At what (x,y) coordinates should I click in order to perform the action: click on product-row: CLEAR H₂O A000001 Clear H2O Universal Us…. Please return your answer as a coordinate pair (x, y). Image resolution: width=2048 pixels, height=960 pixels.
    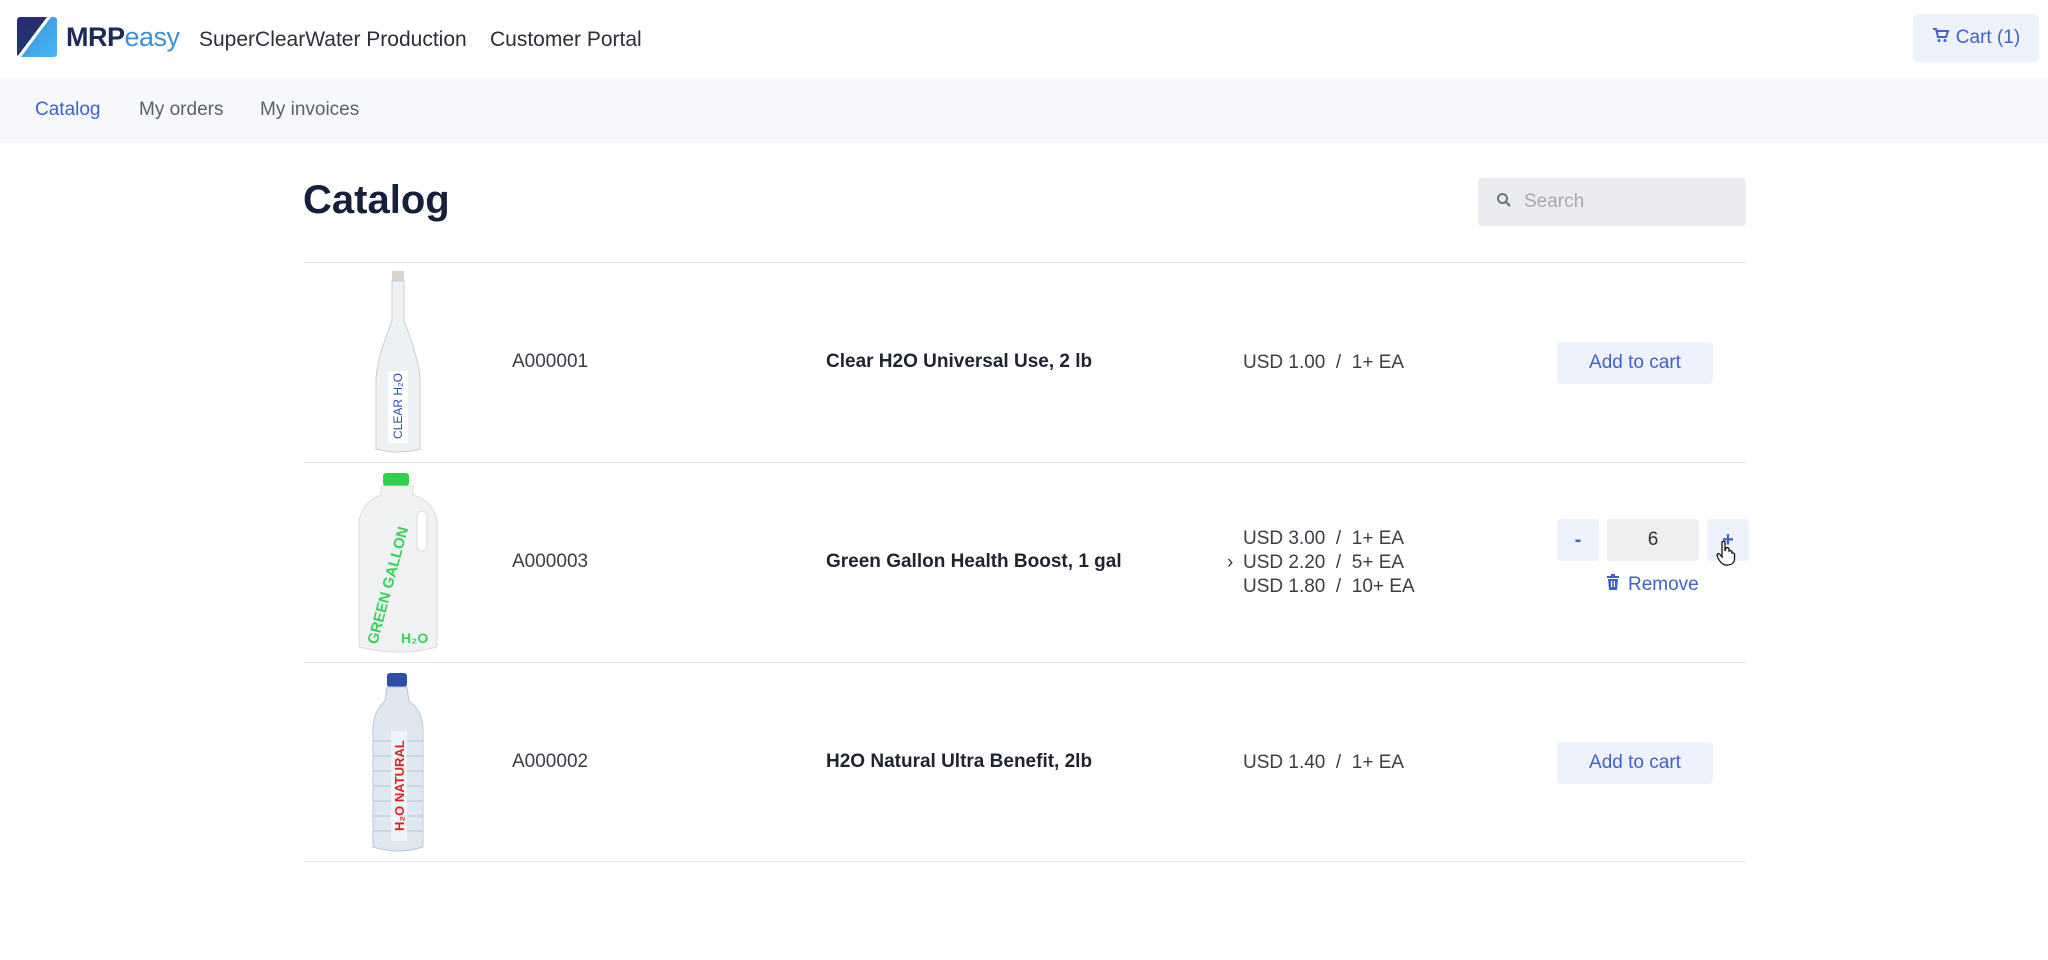
    Looking at the image, I should click on (1024, 362).